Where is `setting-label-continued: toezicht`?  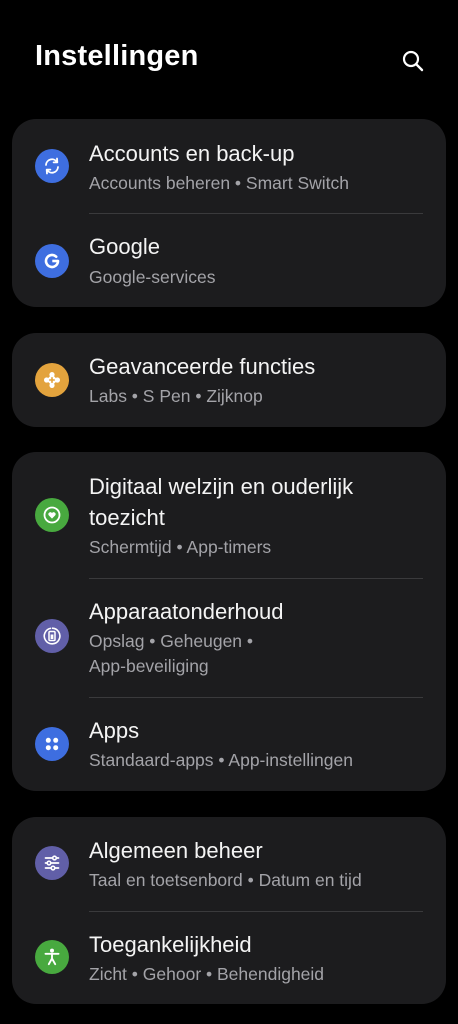 setting-label-continued: toezicht is located at coordinates (127, 517).